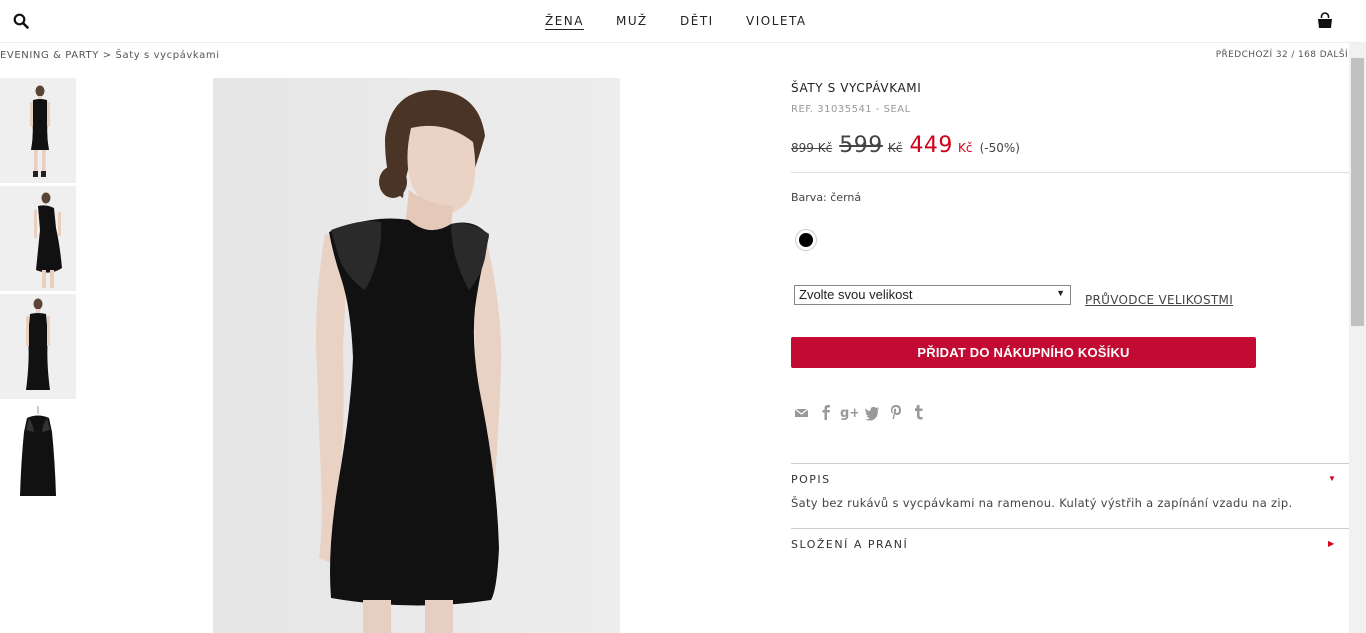 The image size is (1366, 633). What do you see at coordinates (895, 148) in the screenshot?
I see `previous-price-currency: Kč` at bounding box center [895, 148].